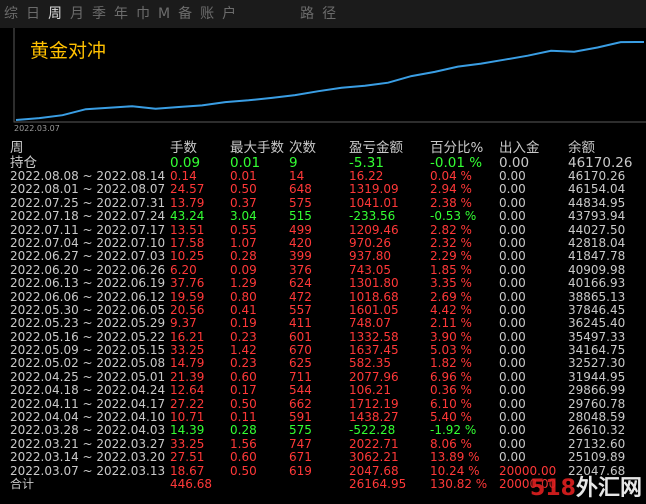 The height and width of the screenshot is (504, 646). What do you see at coordinates (300, 403) in the screenshot?
I see `cell-count: 662` at bounding box center [300, 403].